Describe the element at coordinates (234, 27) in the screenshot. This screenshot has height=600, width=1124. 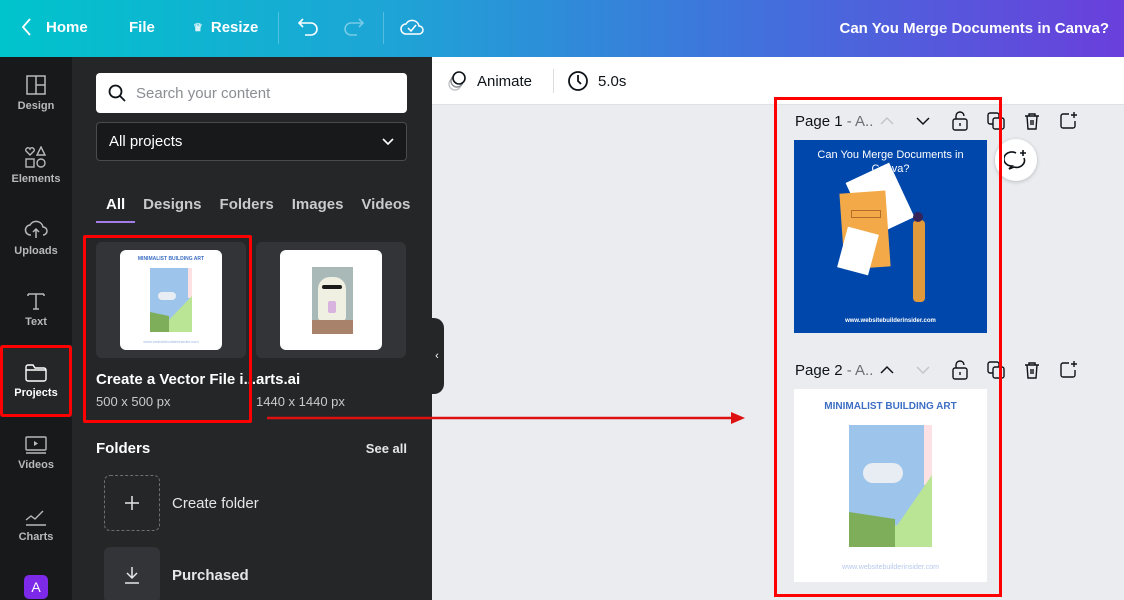
I see `resize-label: Resize` at that location.